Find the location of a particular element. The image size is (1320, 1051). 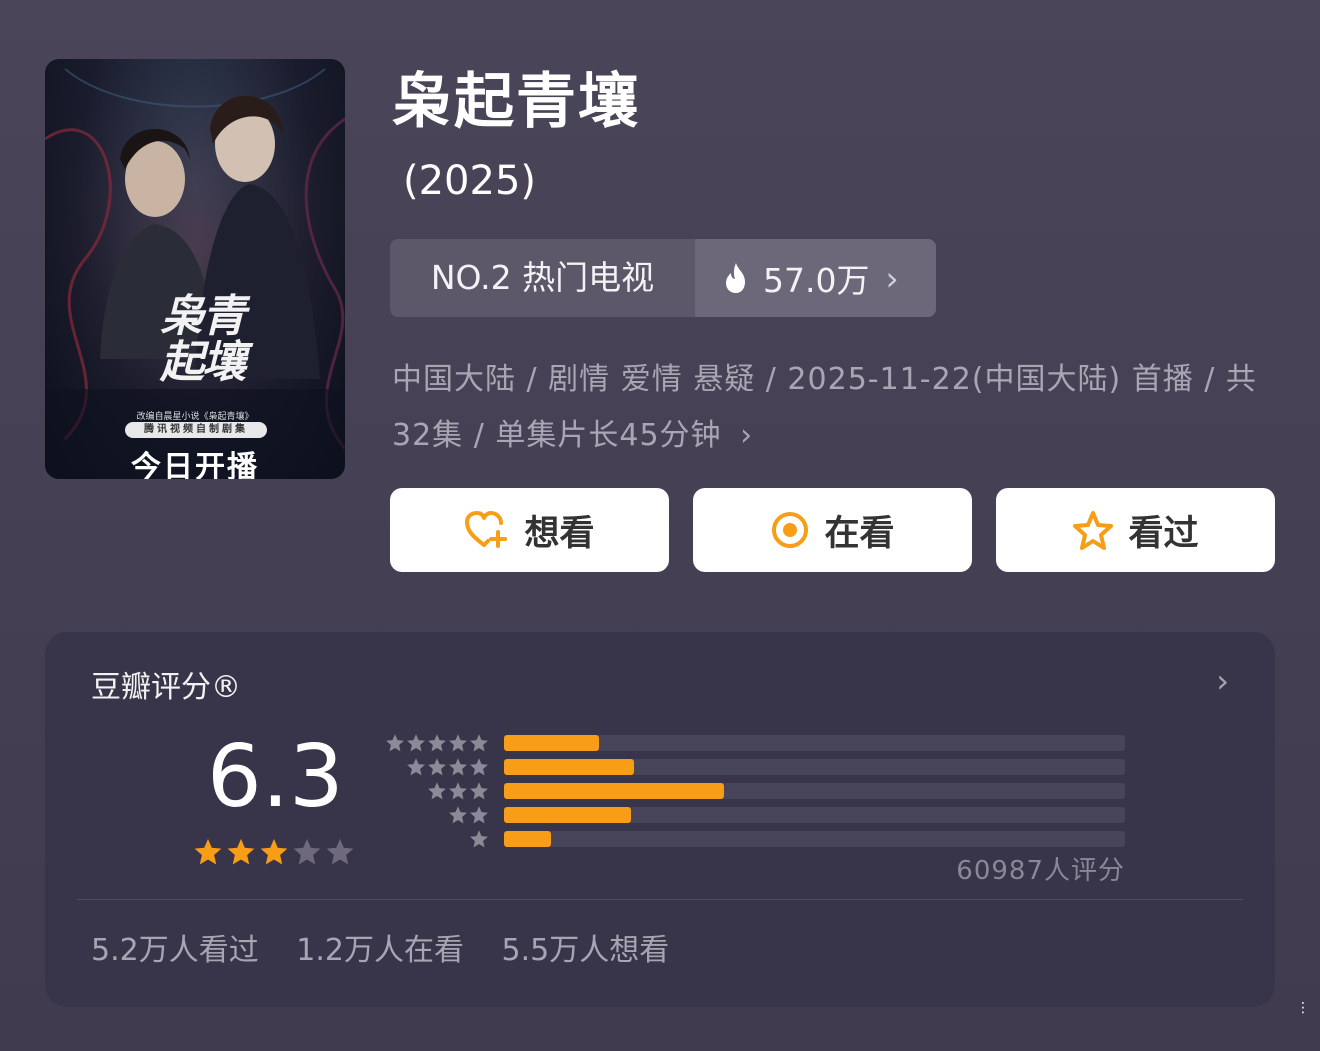

hot-index: 57.0万 › is located at coordinates (815, 278).